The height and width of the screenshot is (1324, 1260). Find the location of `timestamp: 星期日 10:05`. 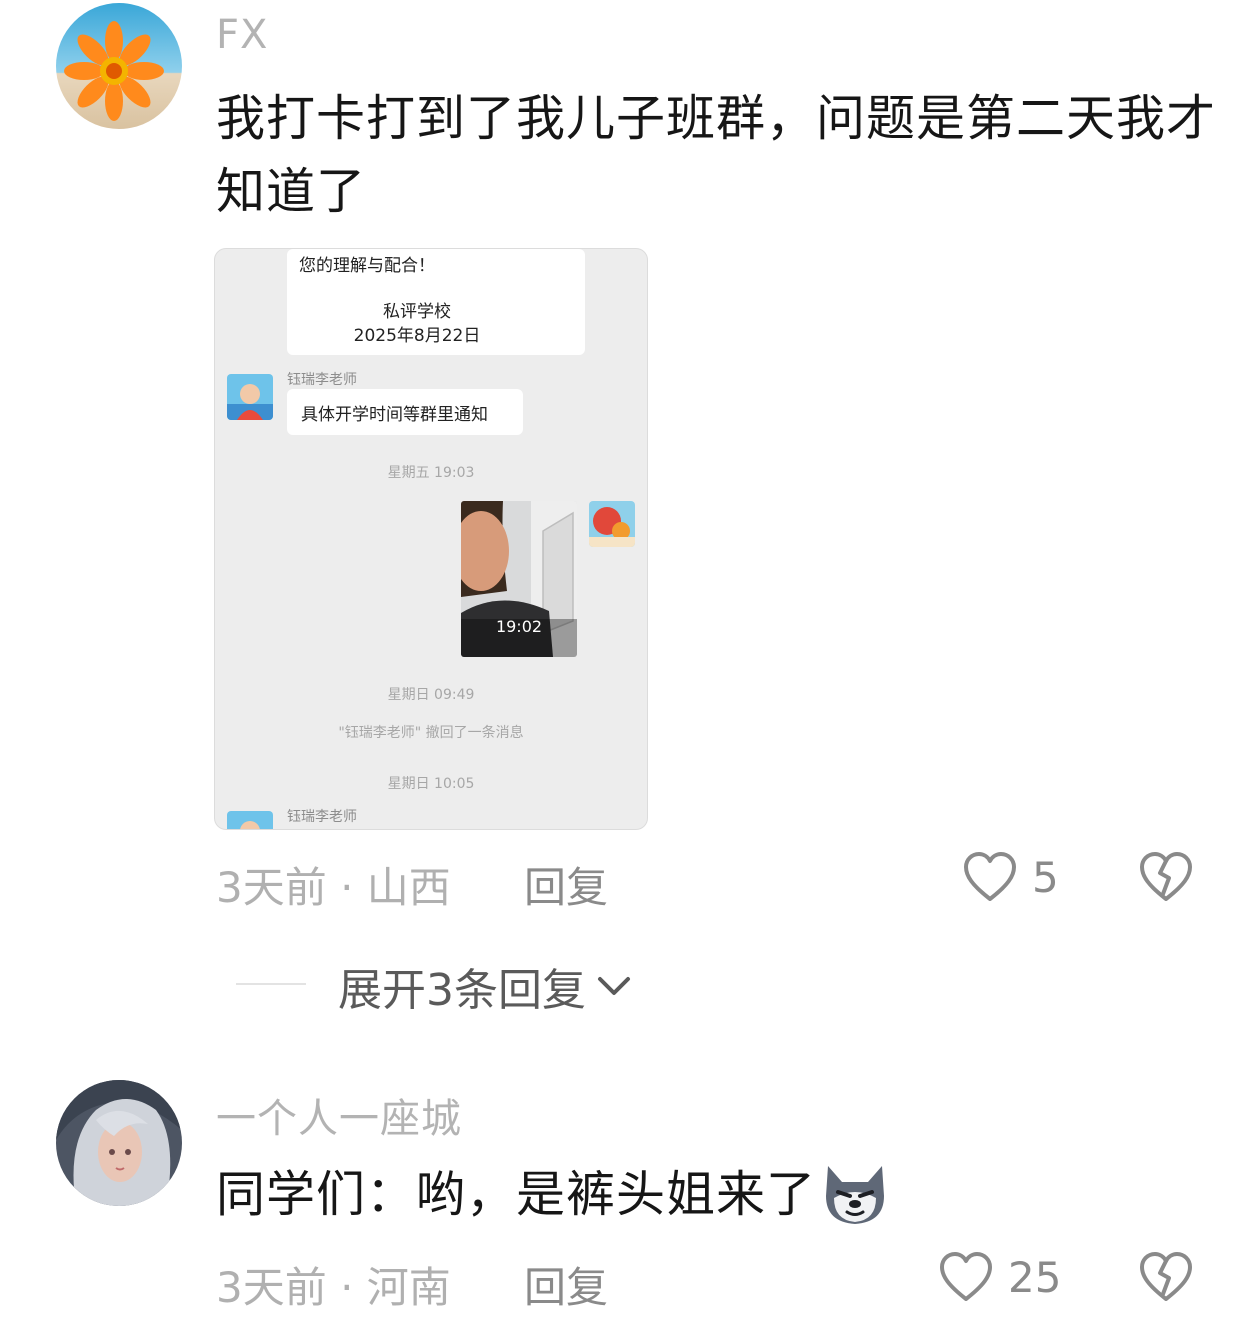

timestamp: 星期日 10:05 is located at coordinates (431, 784).